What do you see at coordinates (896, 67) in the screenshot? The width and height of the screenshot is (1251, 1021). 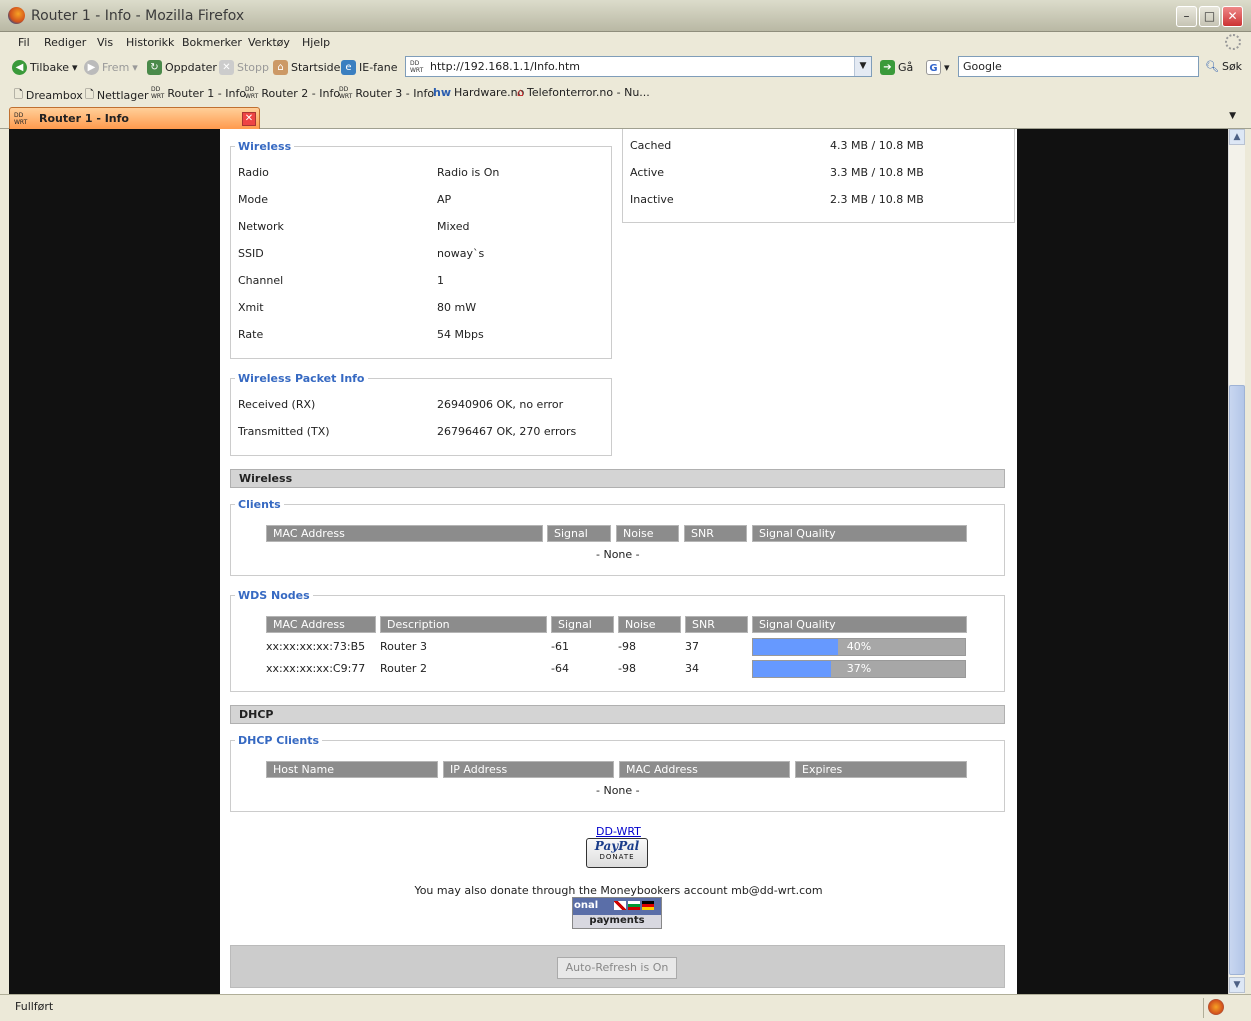 I see `go-button: ➔ Gå` at bounding box center [896, 67].